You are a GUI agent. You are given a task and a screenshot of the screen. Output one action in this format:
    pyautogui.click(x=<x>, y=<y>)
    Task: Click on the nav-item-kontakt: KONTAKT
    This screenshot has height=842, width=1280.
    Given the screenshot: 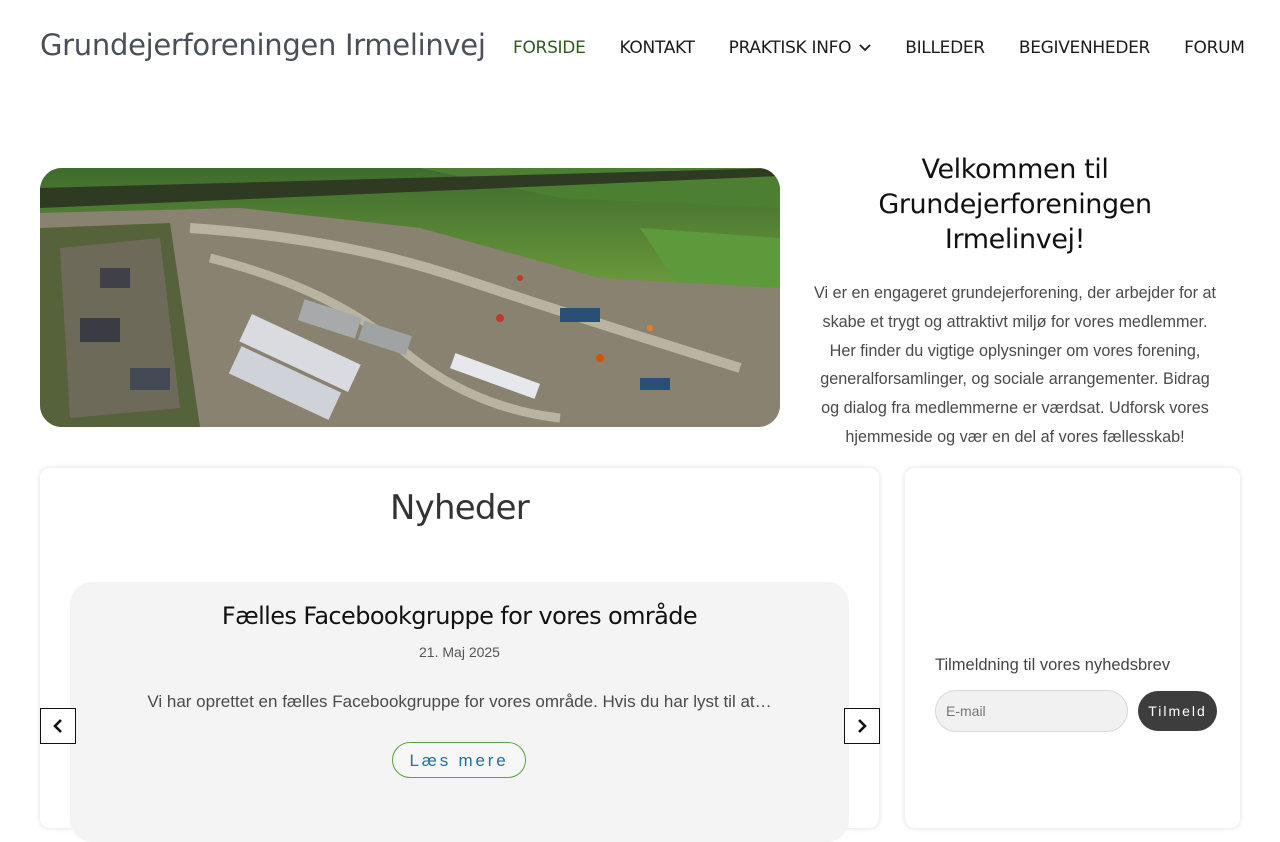 What is the action you would take?
    pyautogui.click(x=657, y=48)
    